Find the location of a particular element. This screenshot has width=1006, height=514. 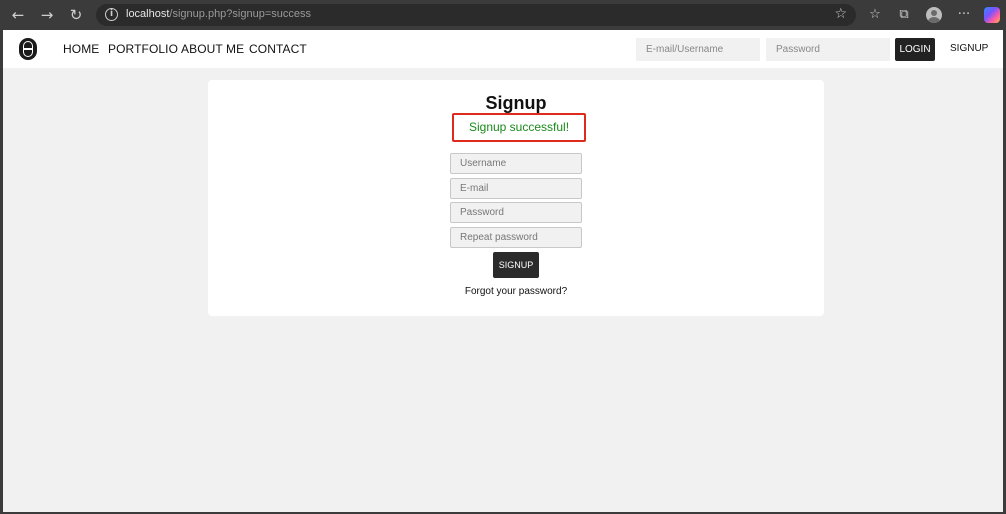

profile-avatar-icon is located at coordinates (934, 15).